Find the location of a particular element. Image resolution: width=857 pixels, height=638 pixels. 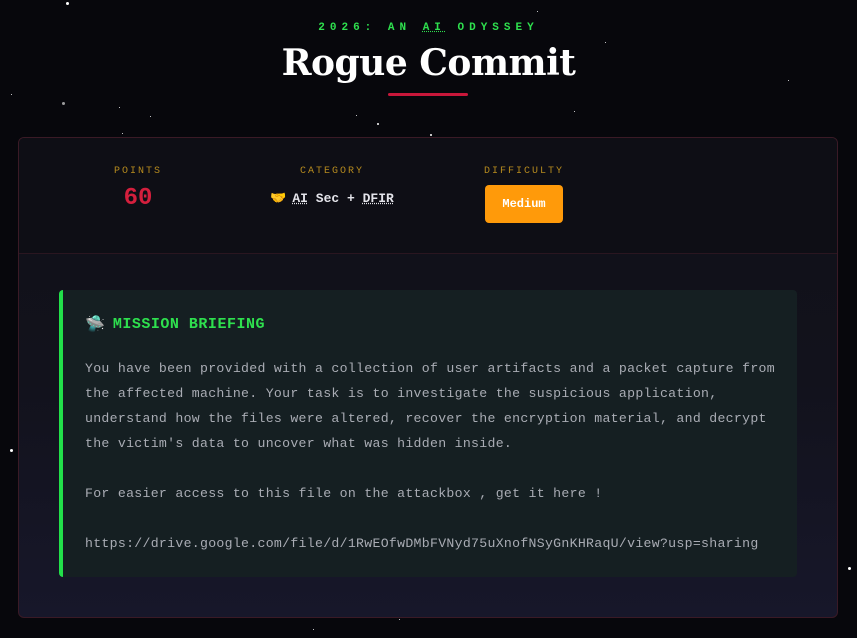

briefing-title: MISSION BRIEFING is located at coordinates (188, 324).